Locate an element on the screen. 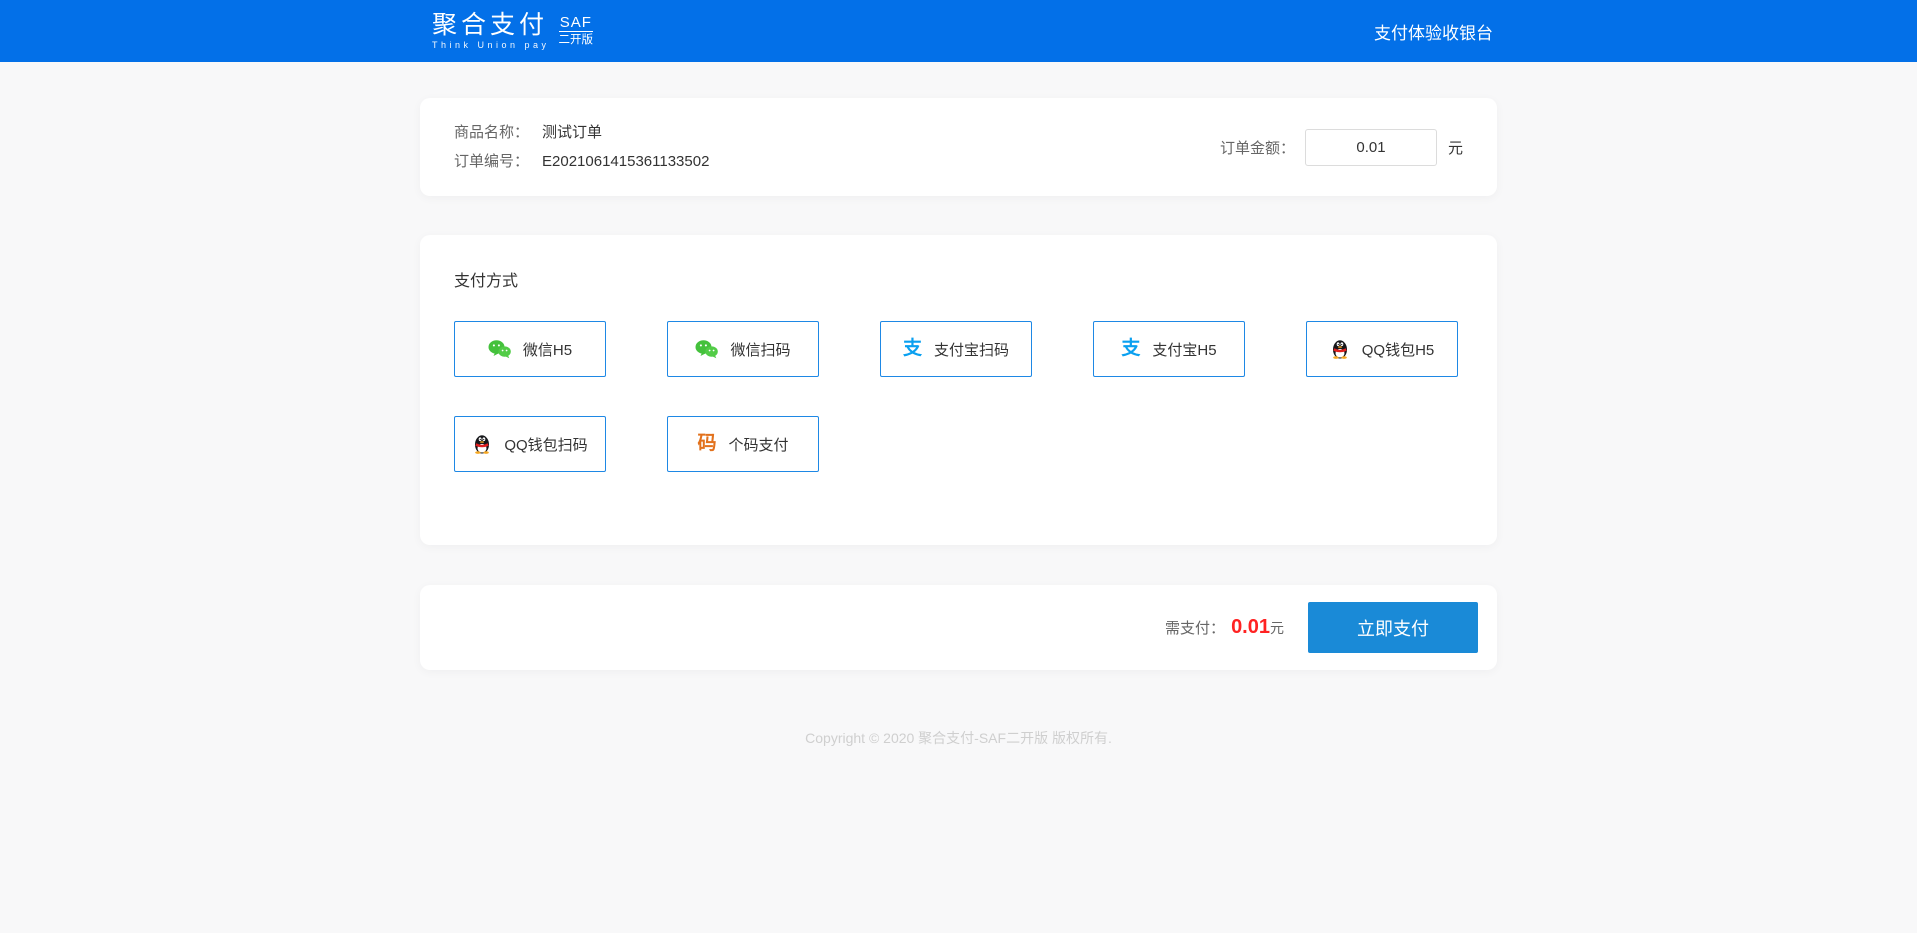 The height and width of the screenshot is (933, 1917). pay-method-button: 微信H5 is located at coordinates (530, 349).